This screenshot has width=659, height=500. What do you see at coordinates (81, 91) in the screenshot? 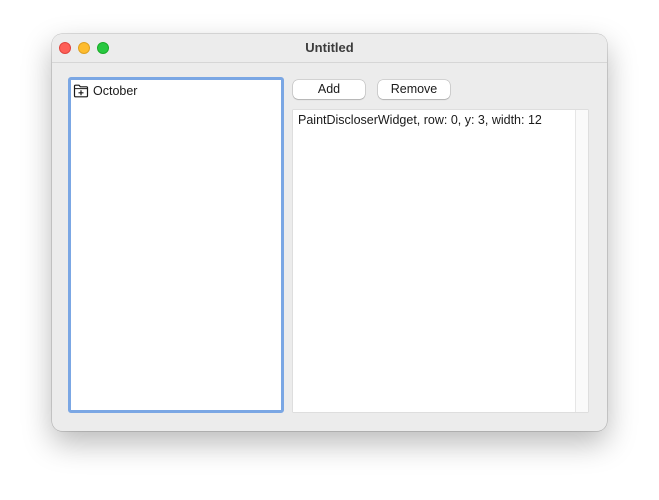
I see `folder-plus-icon` at bounding box center [81, 91].